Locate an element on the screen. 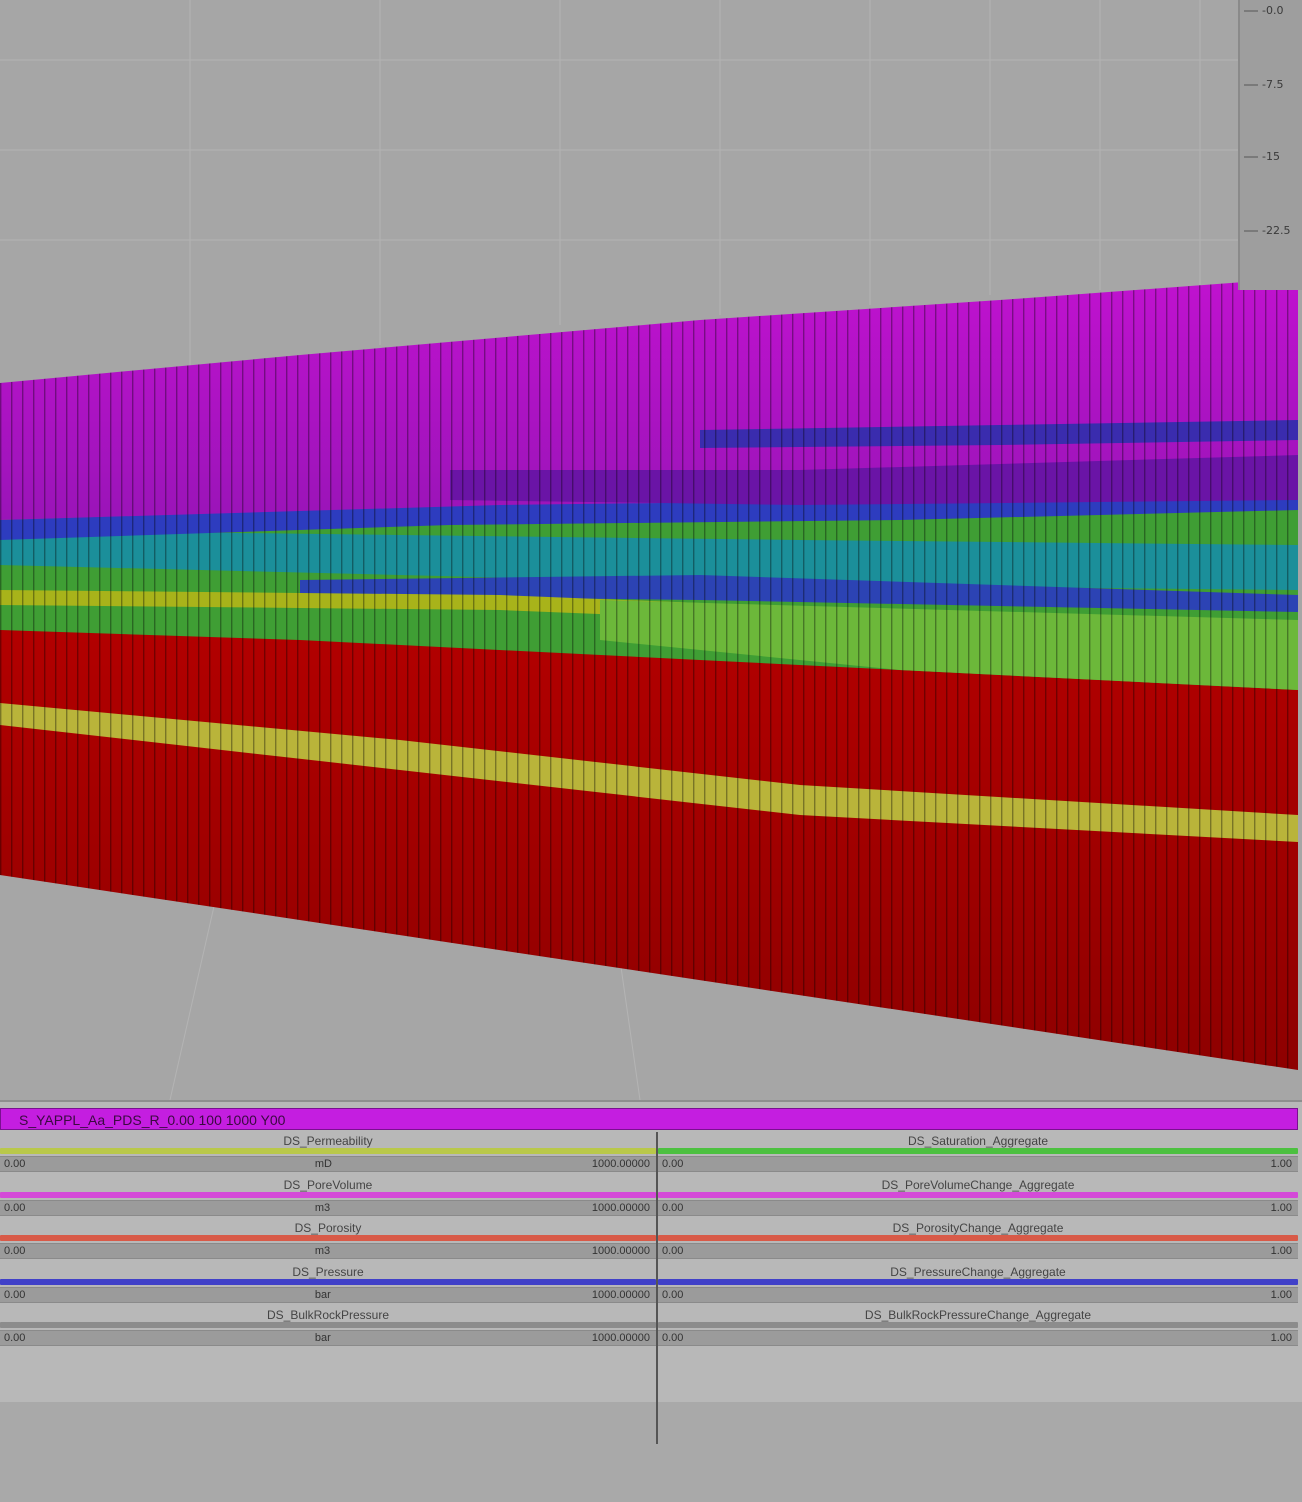 The image size is (1302, 1502). property-row: DS_PoreVolume 0.00 m3 1000.00000 is located at coordinates (328, 1198).